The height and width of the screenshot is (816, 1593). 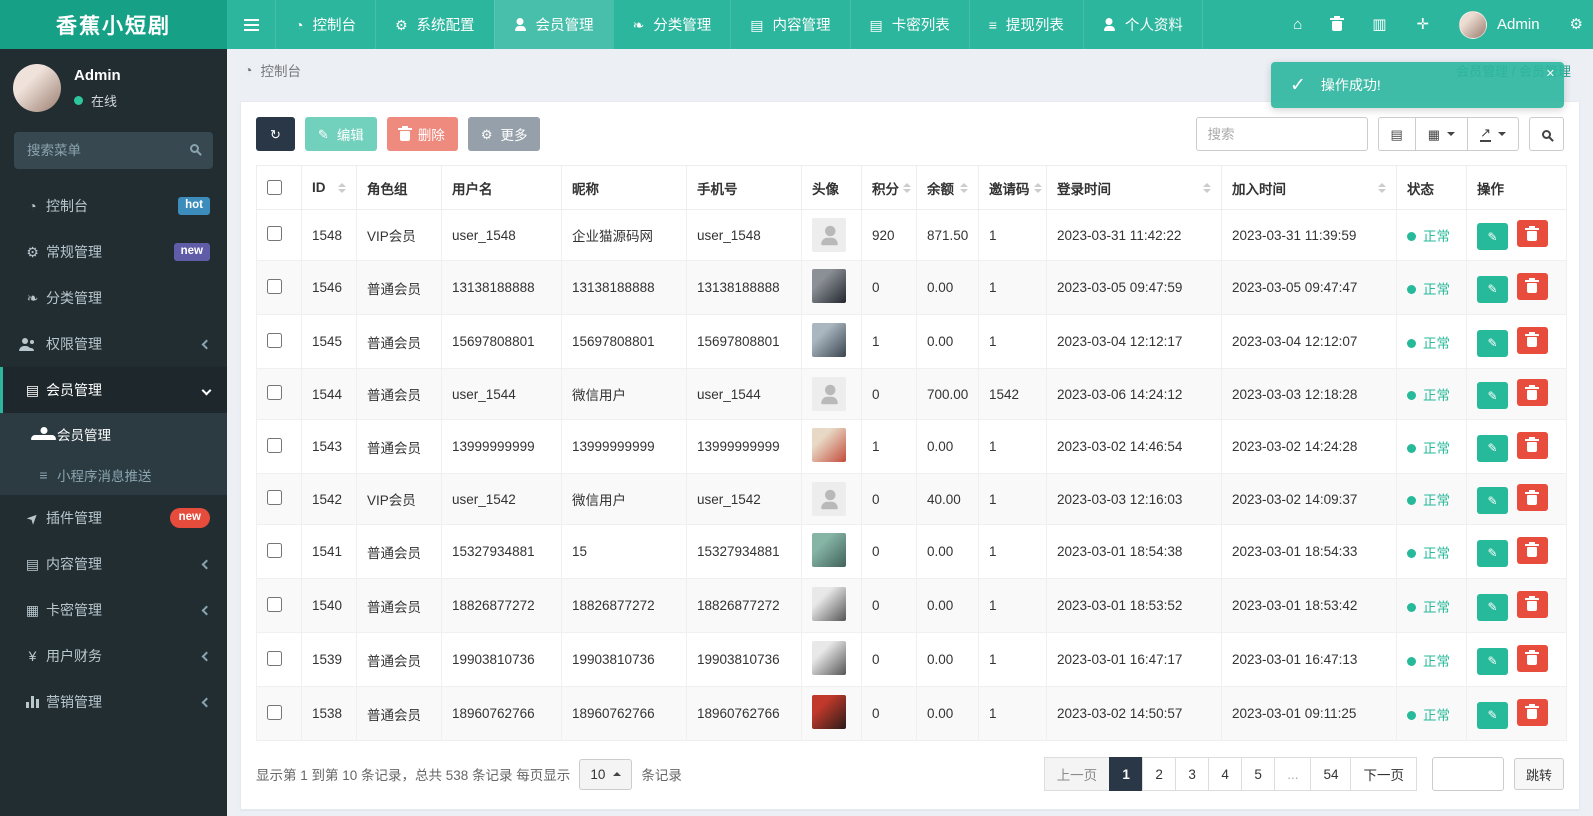 I want to click on sidebar-menu-item: ¥ 用户财务, so click(x=113, y=656).